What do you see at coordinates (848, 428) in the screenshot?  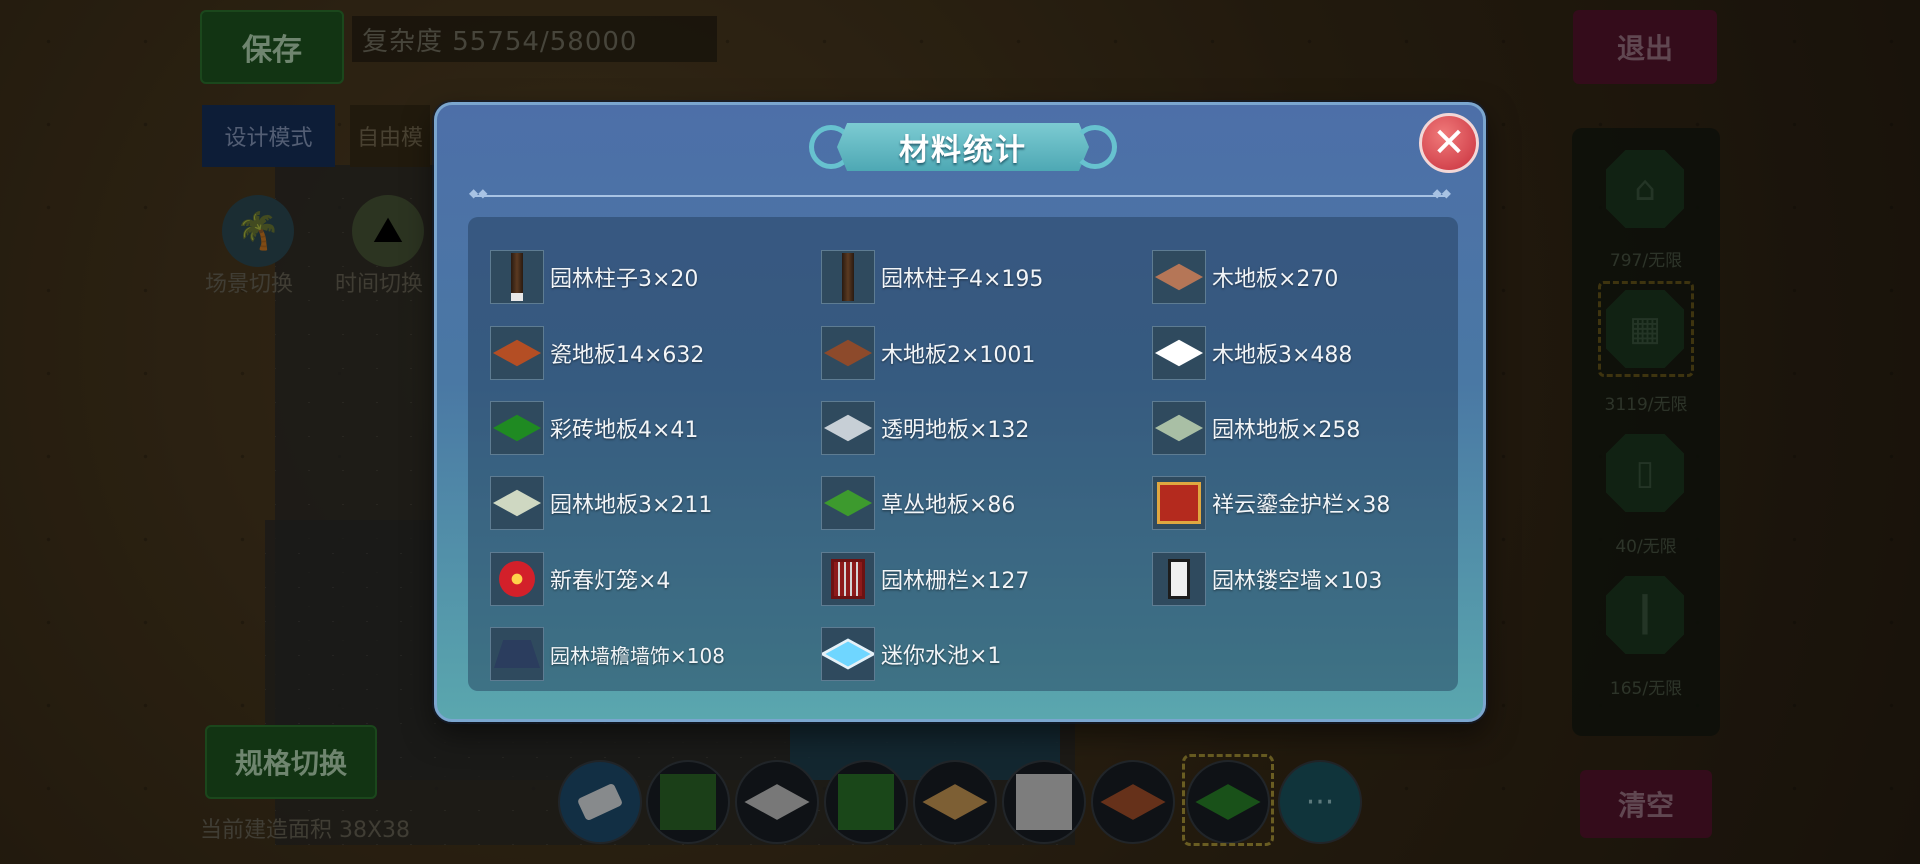 I see `transparent-floor-icon` at bounding box center [848, 428].